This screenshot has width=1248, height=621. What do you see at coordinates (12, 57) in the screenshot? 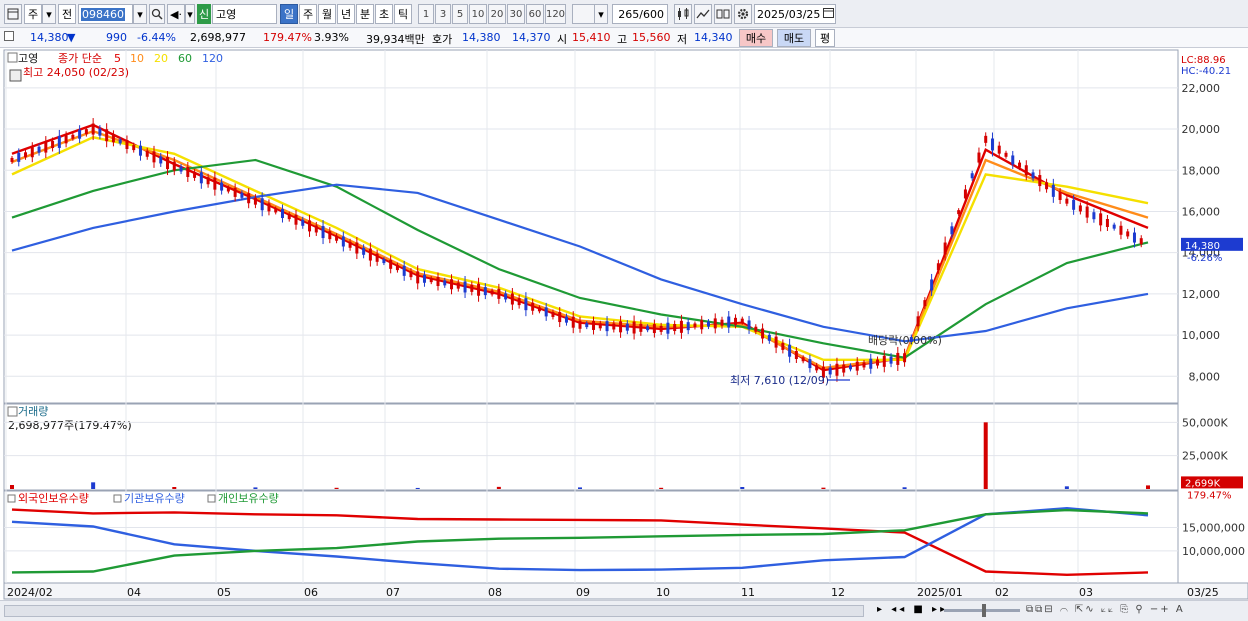
I see `panel-checkbox` at bounding box center [12, 57].